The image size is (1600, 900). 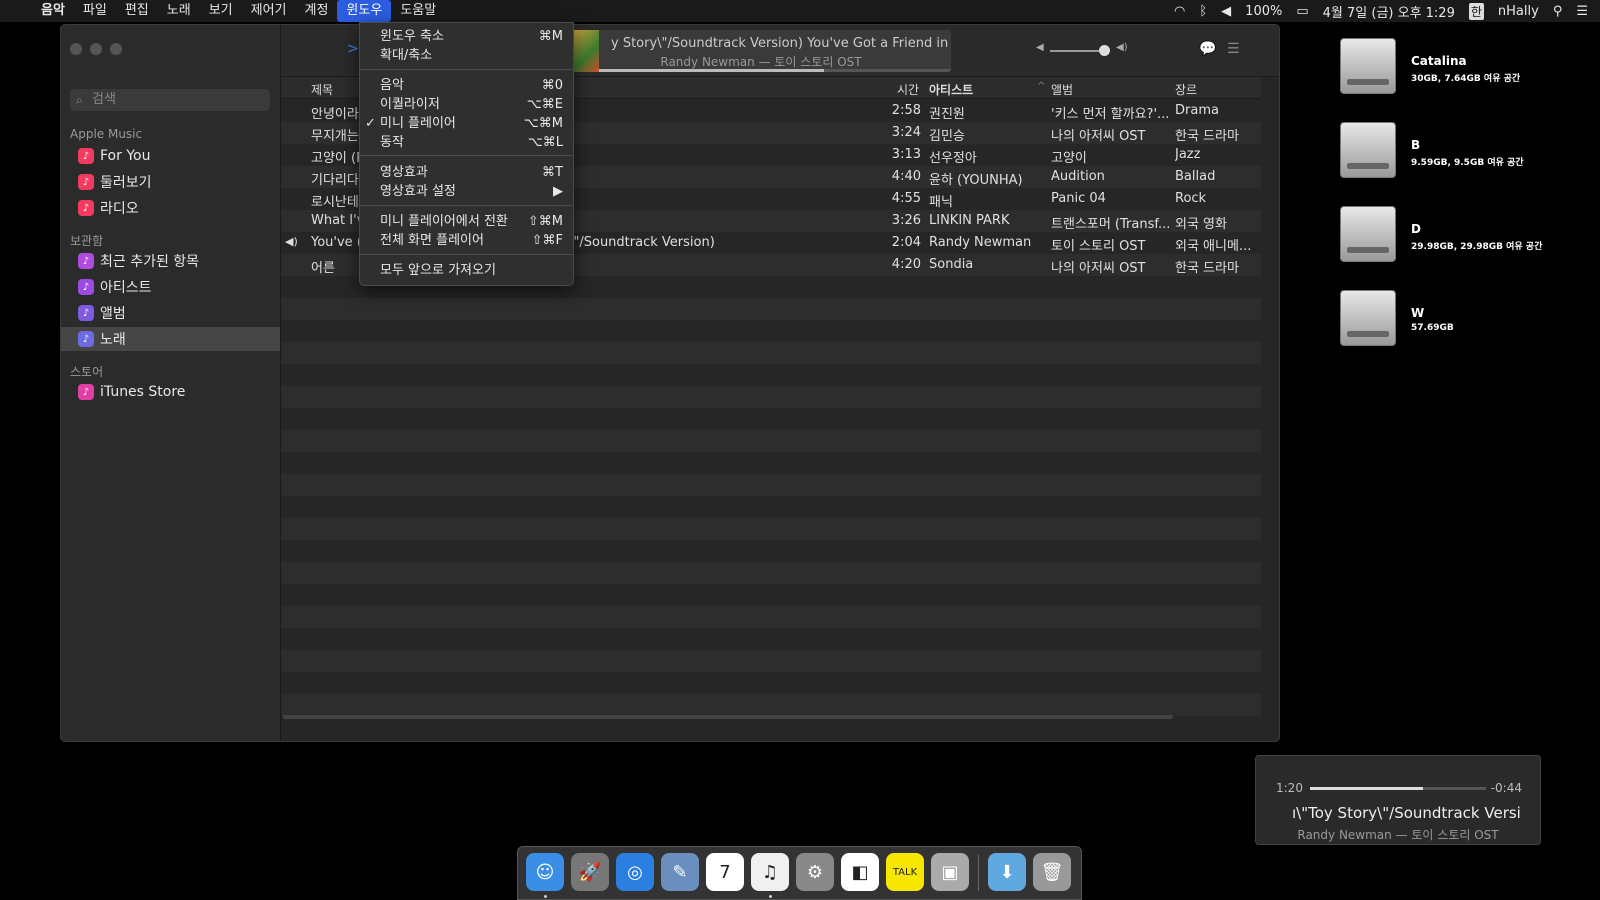 What do you see at coordinates (545, 872) in the screenshot?
I see `finder-icon: ☺` at bounding box center [545, 872].